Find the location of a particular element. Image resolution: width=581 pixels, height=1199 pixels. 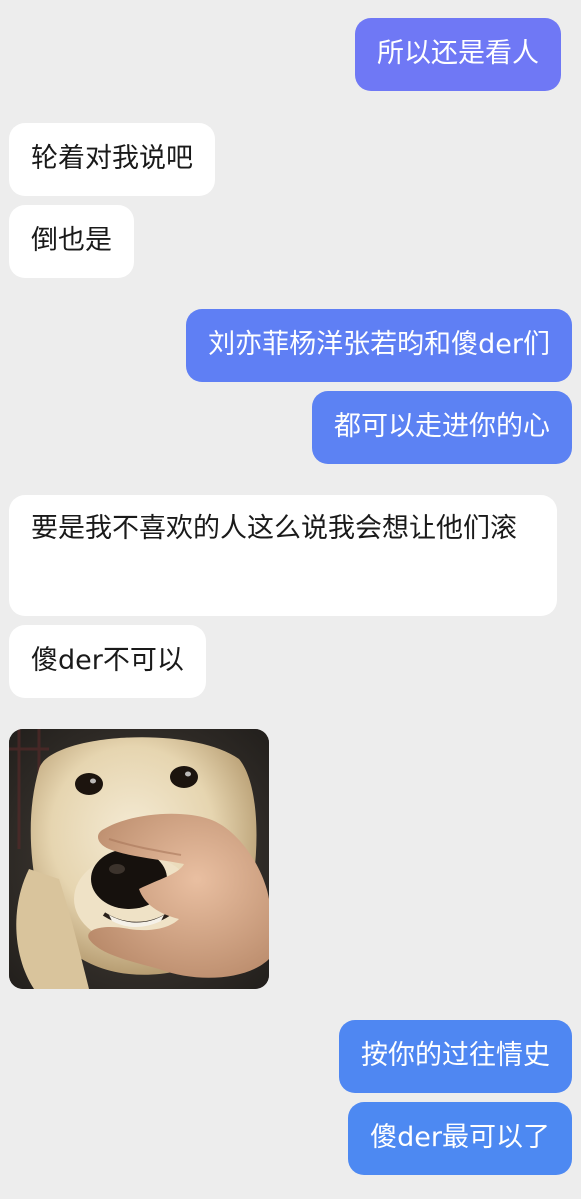

message-text: 刘亦菲杨洋张若昀和傻der们 is located at coordinates (379, 344).